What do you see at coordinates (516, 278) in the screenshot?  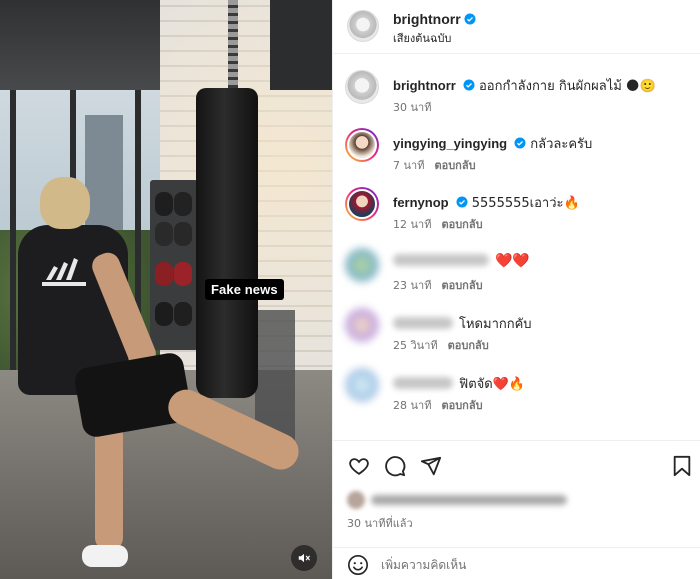 I see `comment-row: ❤️❤️ 23 นาที ตอบกลับ` at bounding box center [516, 278].